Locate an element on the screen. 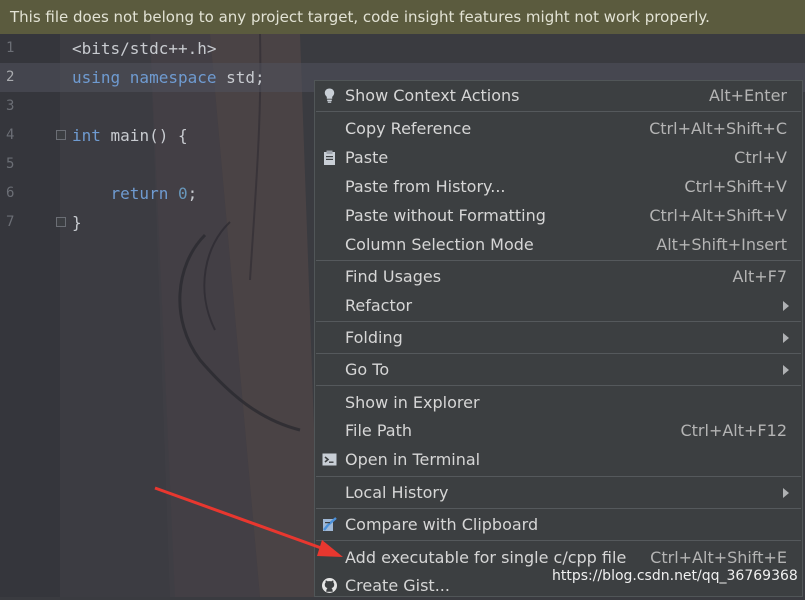 The height and width of the screenshot is (600, 805). menu-item-label: Compare with Clipboard is located at coordinates (442, 524).